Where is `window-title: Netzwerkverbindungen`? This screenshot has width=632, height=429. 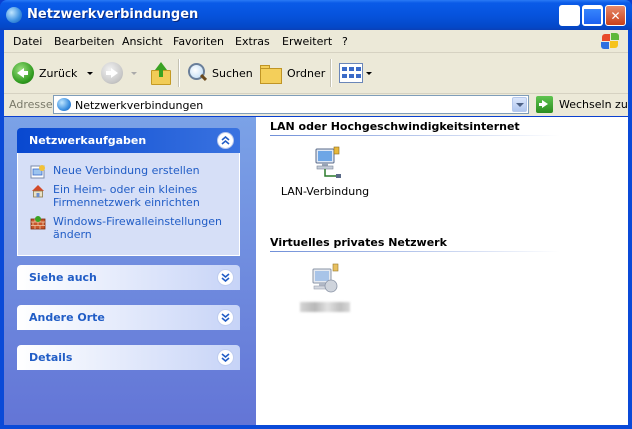 window-title: Netzwerkverbindungen is located at coordinates (113, 14).